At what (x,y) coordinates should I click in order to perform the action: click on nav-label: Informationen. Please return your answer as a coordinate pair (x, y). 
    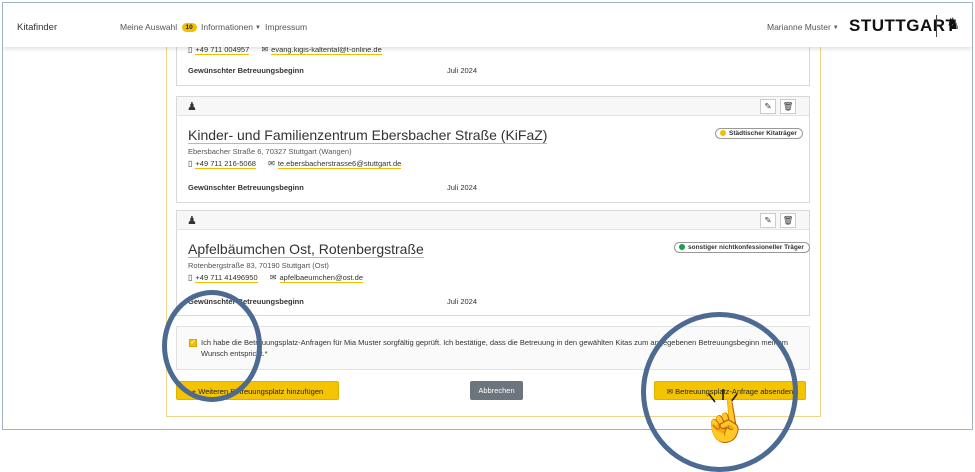
    Looking at the image, I should click on (227, 27).